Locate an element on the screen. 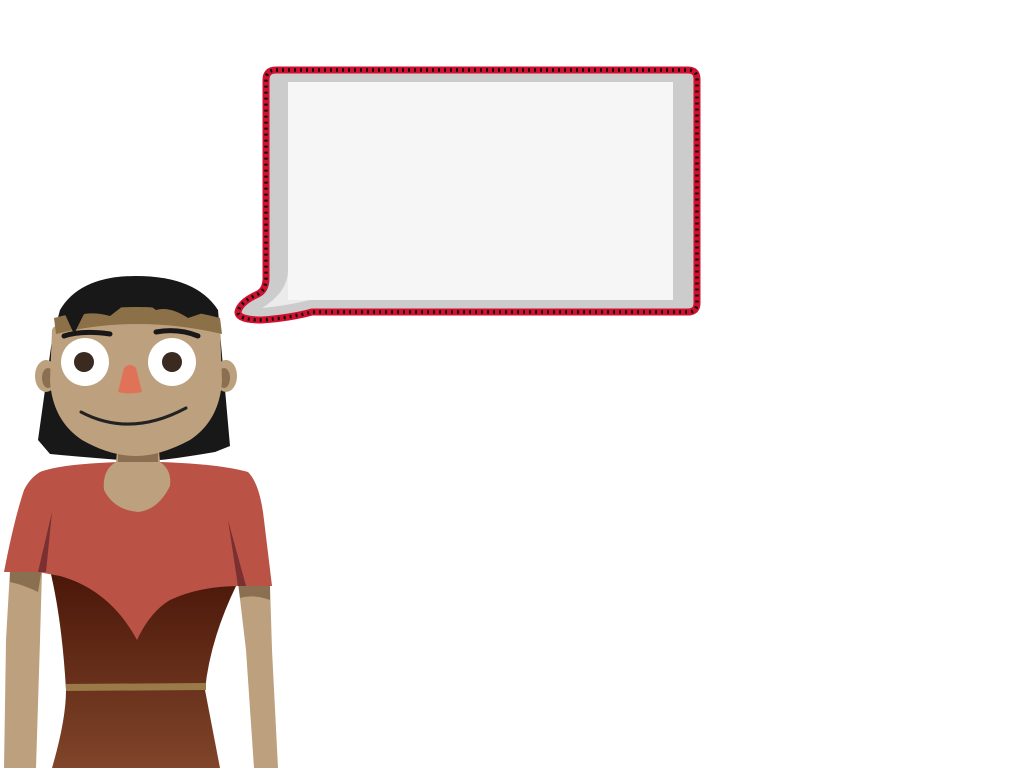  speech-bubble-panel is located at coordinates (480, 191).